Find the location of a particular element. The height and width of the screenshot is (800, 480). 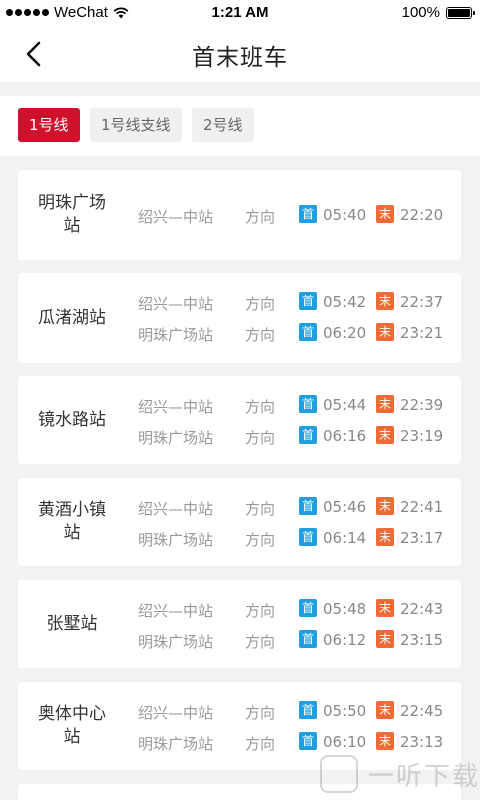

direction-row: 绍兴—中站 方向 首 05:42 末 22:37 is located at coordinates (239, 302).